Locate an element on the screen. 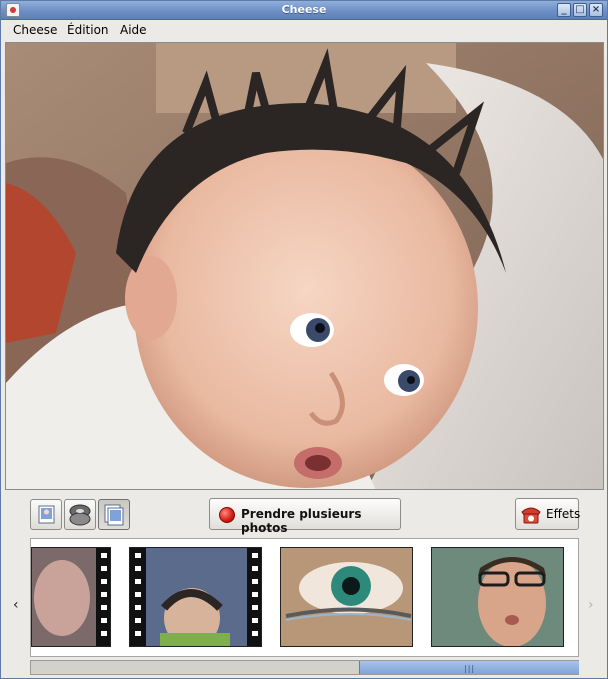 The width and height of the screenshot is (608, 679). burst-icon is located at coordinates (114, 515).